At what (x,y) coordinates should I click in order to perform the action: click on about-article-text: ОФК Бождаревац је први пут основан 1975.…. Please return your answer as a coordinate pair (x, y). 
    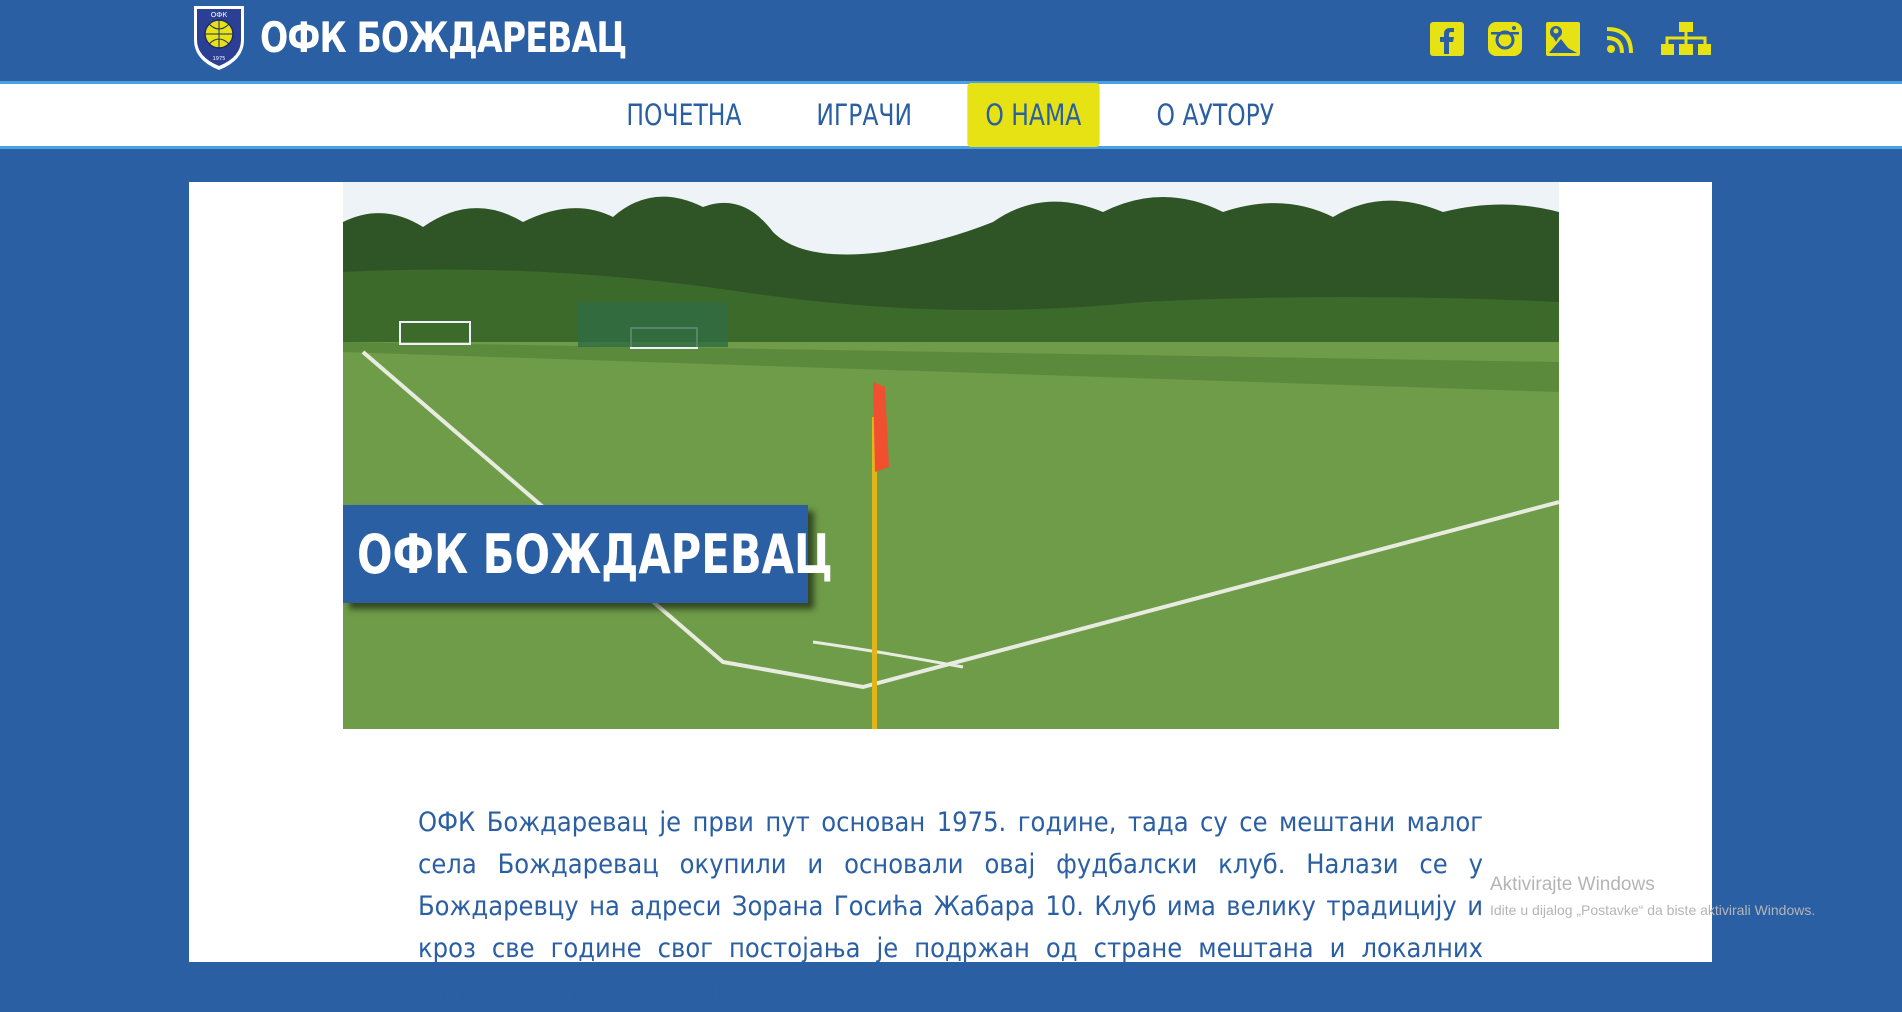
    Looking at the image, I should click on (950, 906).